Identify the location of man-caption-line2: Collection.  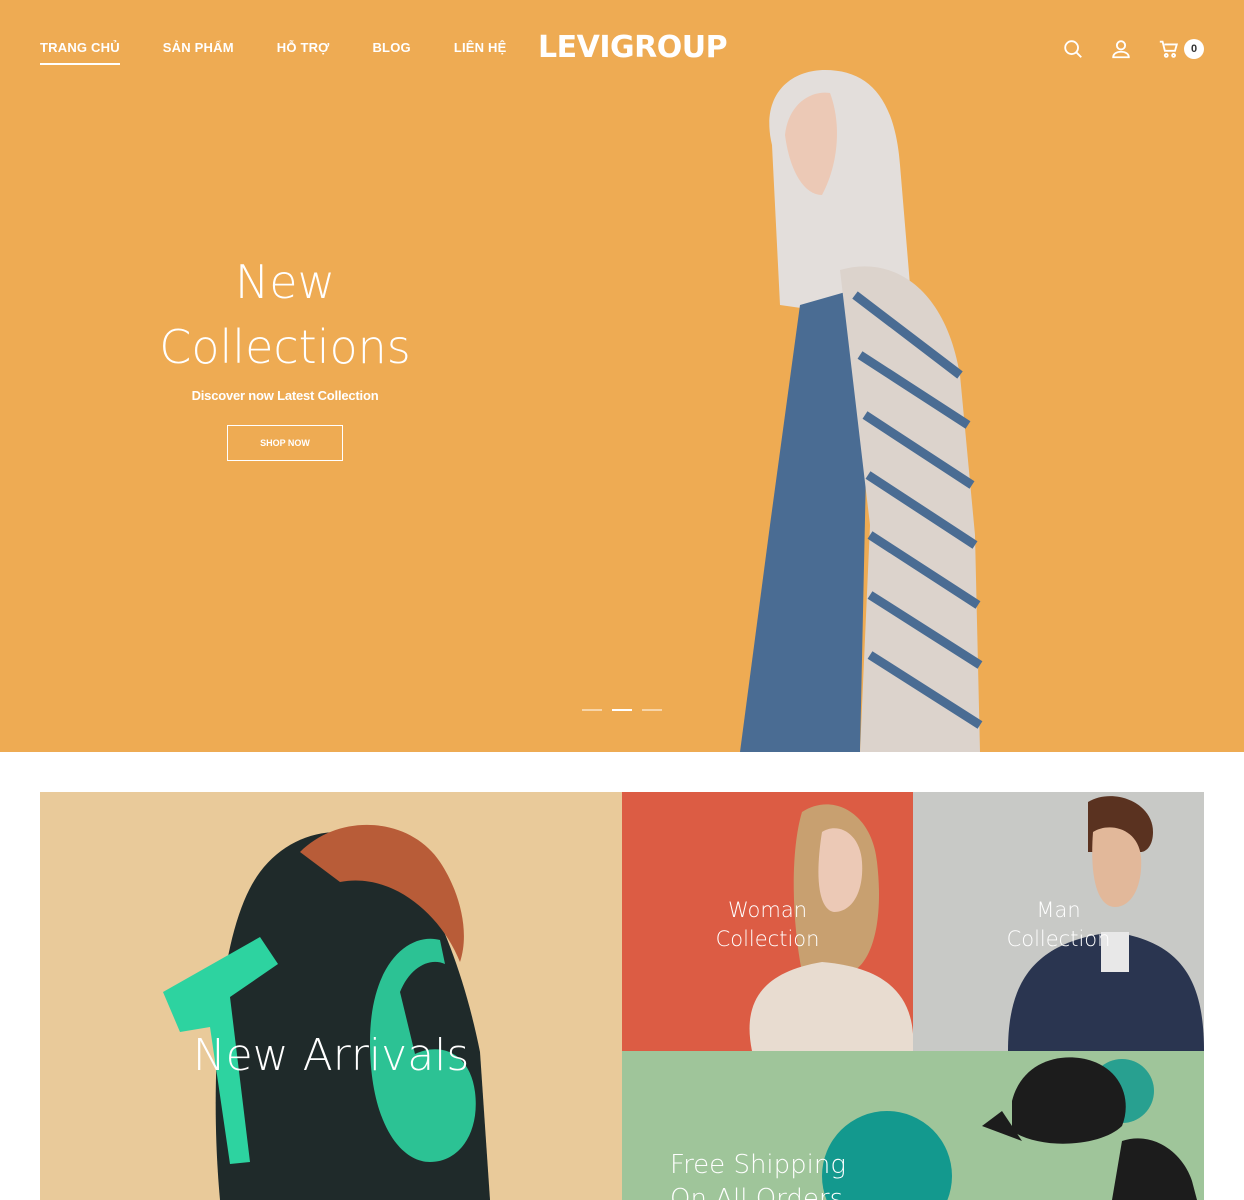
(1058, 939).